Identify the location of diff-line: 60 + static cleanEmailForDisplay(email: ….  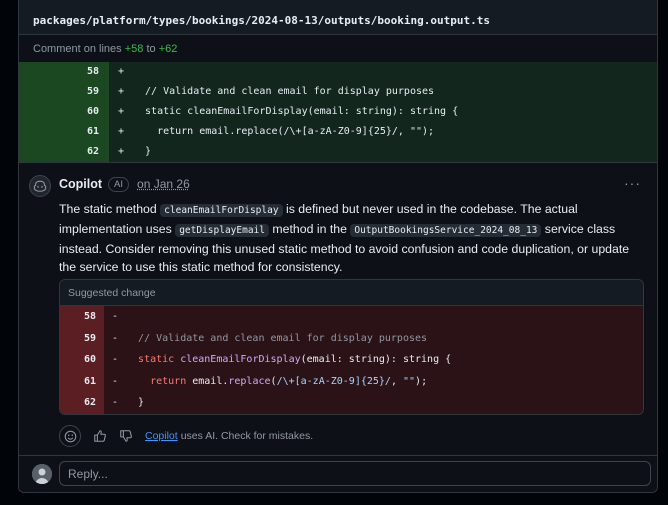
(338, 112).